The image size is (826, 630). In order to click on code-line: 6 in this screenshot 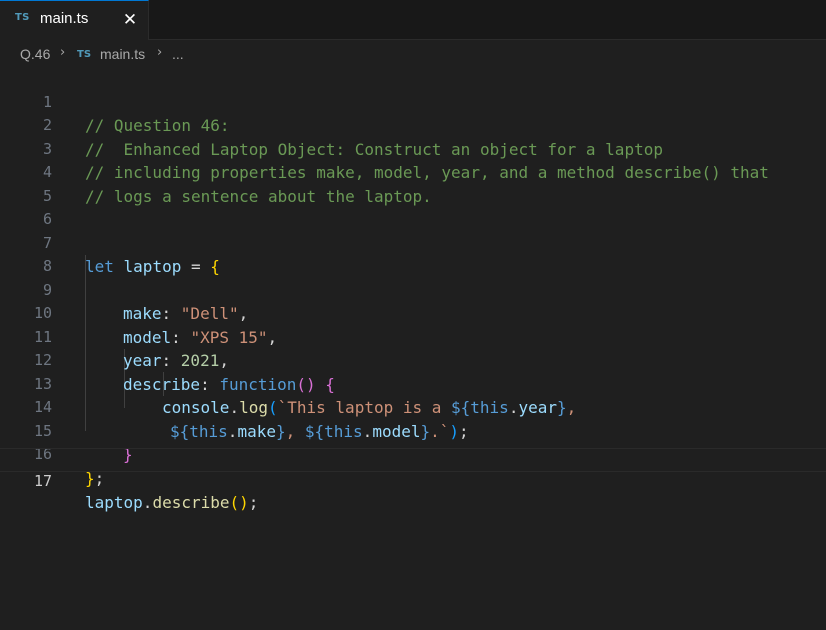, I will do `click(413, 206)`.